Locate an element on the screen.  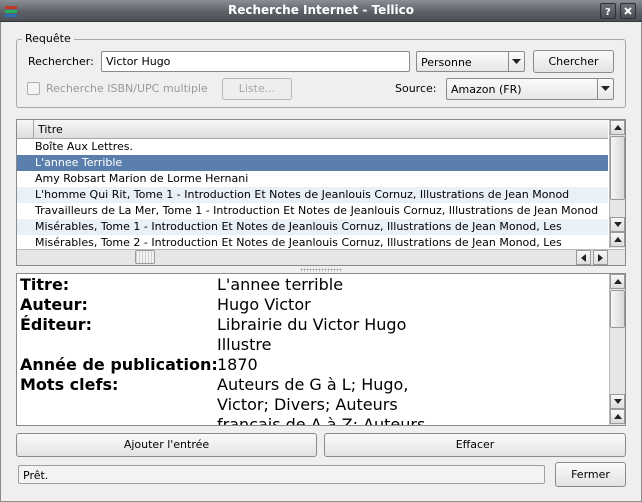
results-header: Titre is located at coordinates (312, 129).